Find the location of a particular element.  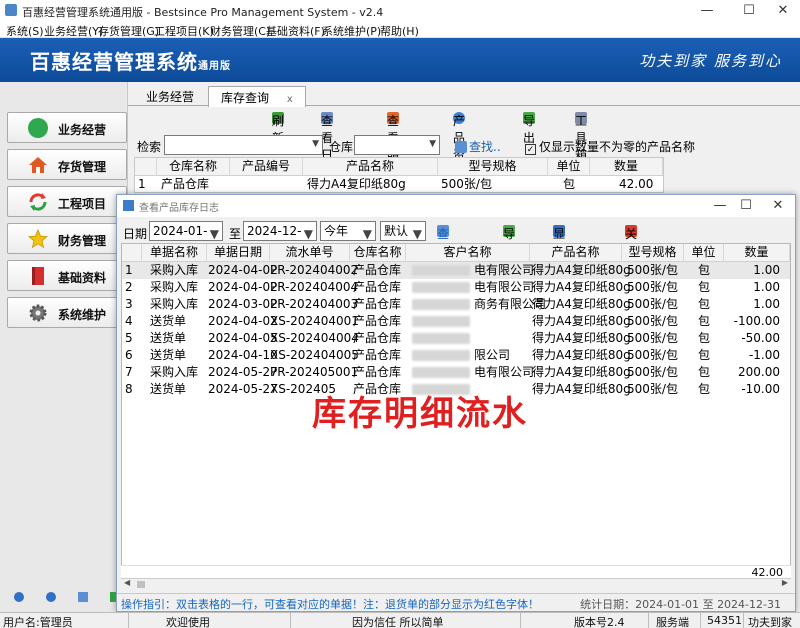

find-button: 查找.. is located at coordinates (478, 146).